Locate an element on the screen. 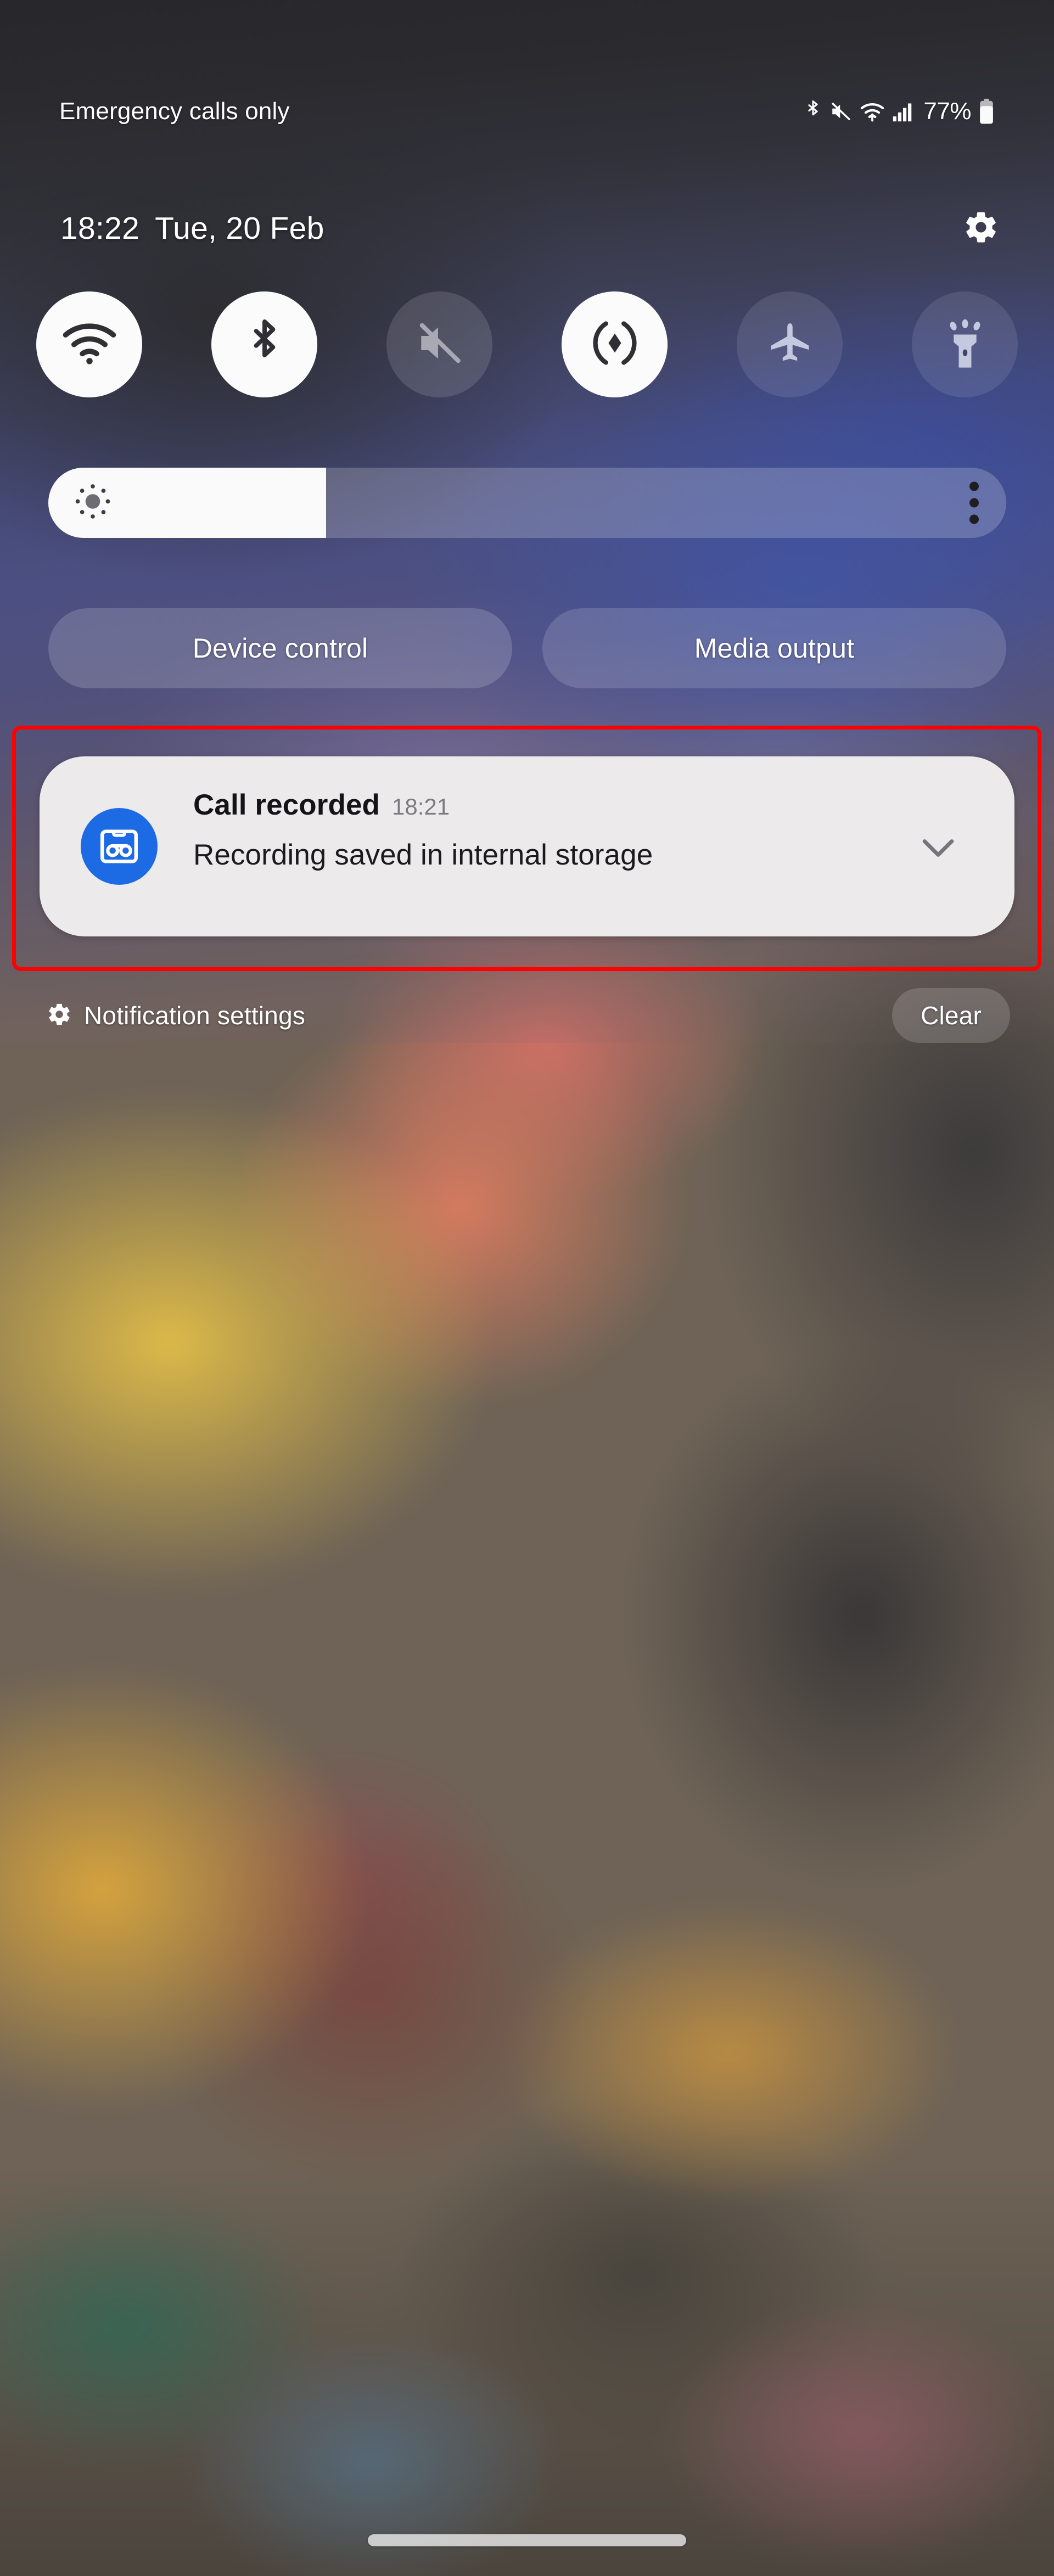 The width and height of the screenshot is (1054, 2576). brightness-icon is located at coordinates (92, 503).